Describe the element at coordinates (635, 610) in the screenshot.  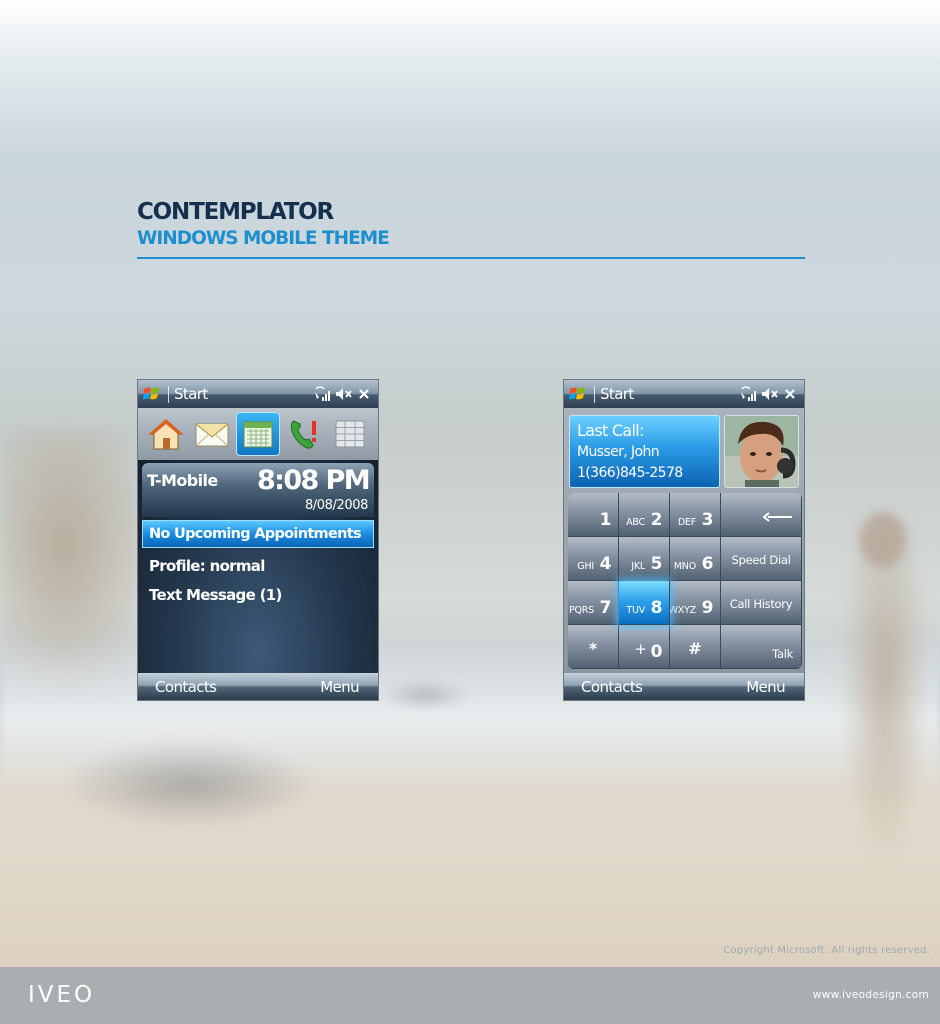
I see `key-8-letters: TUV` at that location.